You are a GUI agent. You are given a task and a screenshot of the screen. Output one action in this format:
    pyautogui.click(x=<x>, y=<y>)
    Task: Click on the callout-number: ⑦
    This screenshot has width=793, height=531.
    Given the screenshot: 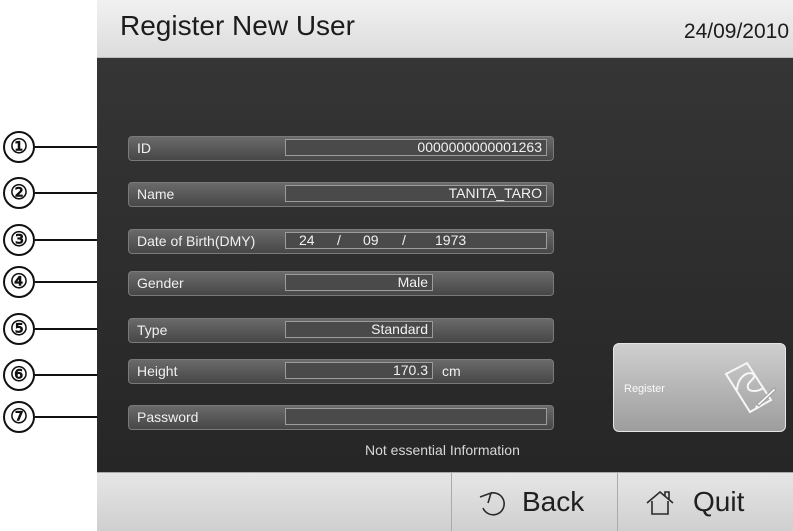 What is the action you would take?
    pyautogui.click(x=19, y=417)
    